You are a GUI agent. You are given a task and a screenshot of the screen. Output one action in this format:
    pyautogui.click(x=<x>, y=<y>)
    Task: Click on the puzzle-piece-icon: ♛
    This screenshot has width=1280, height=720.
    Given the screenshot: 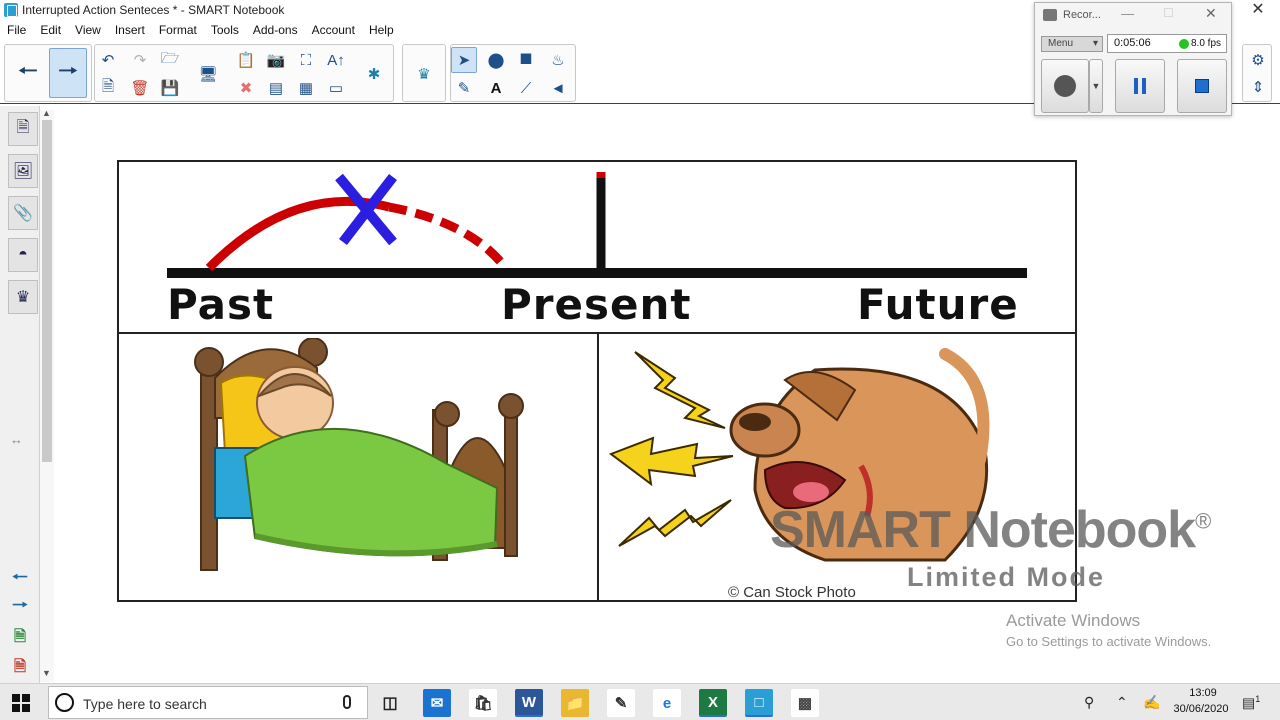 What is the action you would take?
    pyautogui.click(x=424, y=74)
    